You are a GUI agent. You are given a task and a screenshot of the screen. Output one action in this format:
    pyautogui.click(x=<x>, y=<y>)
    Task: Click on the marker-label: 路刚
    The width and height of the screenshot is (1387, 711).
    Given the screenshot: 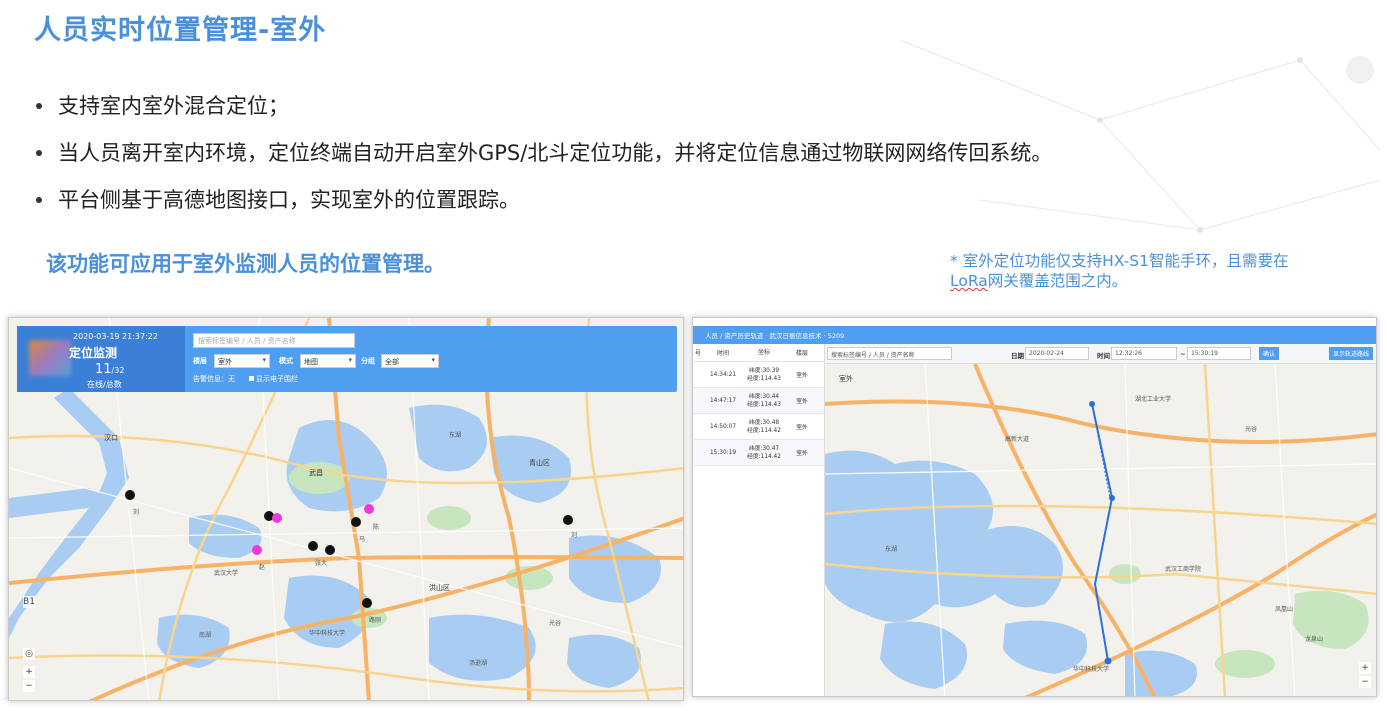 What is the action you would take?
    pyautogui.click(x=375, y=620)
    